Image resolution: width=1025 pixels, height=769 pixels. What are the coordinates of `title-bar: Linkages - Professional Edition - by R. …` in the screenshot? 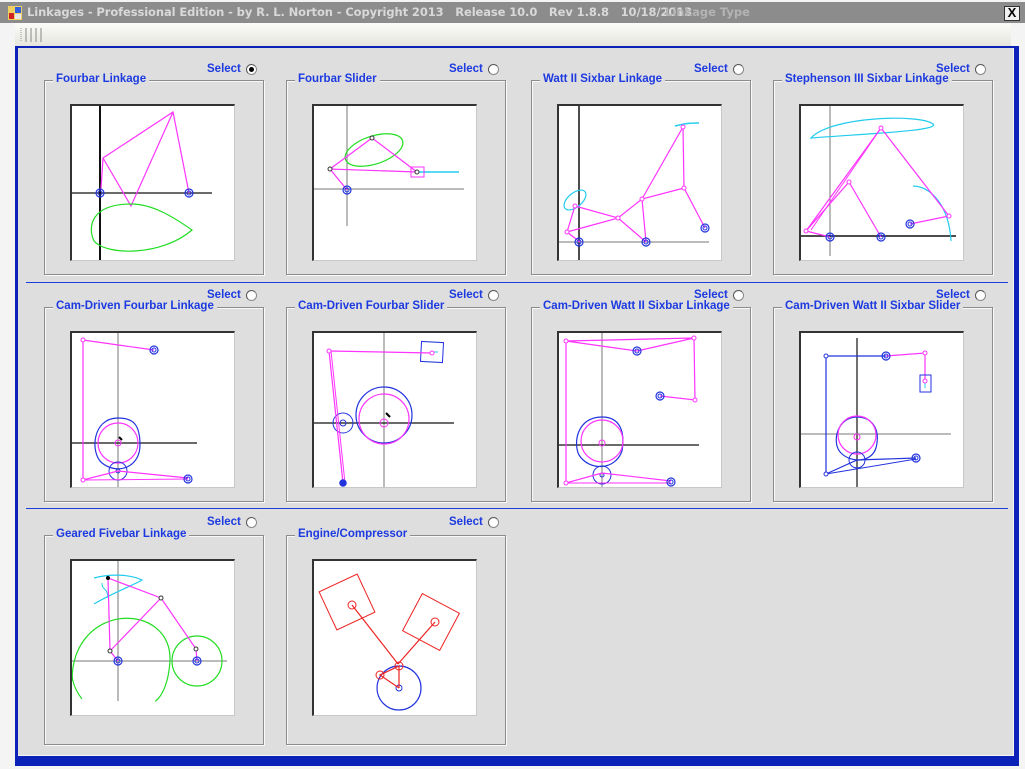 It's located at (512, 12).